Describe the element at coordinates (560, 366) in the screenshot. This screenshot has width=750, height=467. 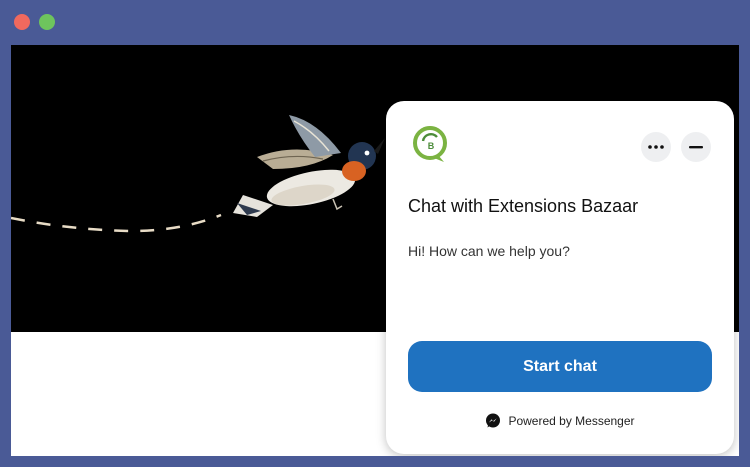
I see `start-chat-button: Start chat` at that location.